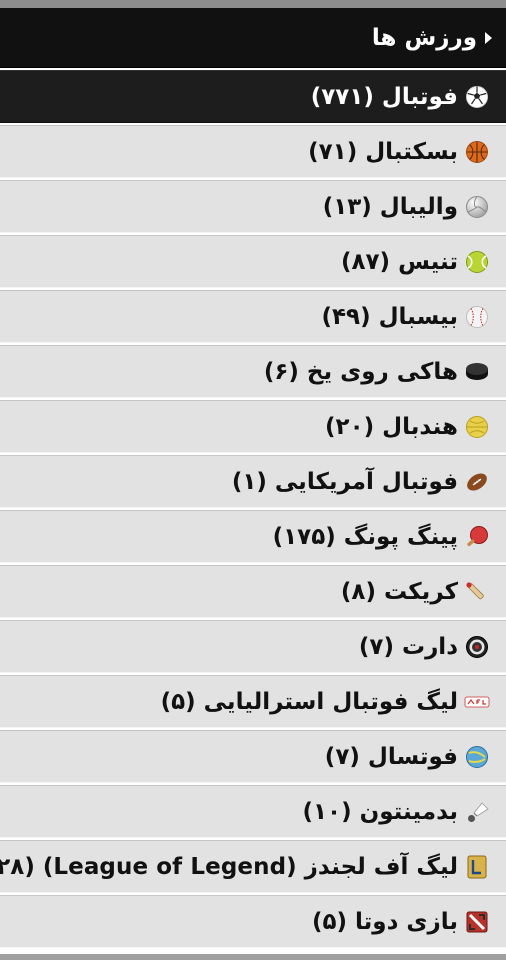 This screenshot has height=960, width=506. Describe the element at coordinates (253, 38) in the screenshot. I see `sports-header: ورزش ها` at that location.